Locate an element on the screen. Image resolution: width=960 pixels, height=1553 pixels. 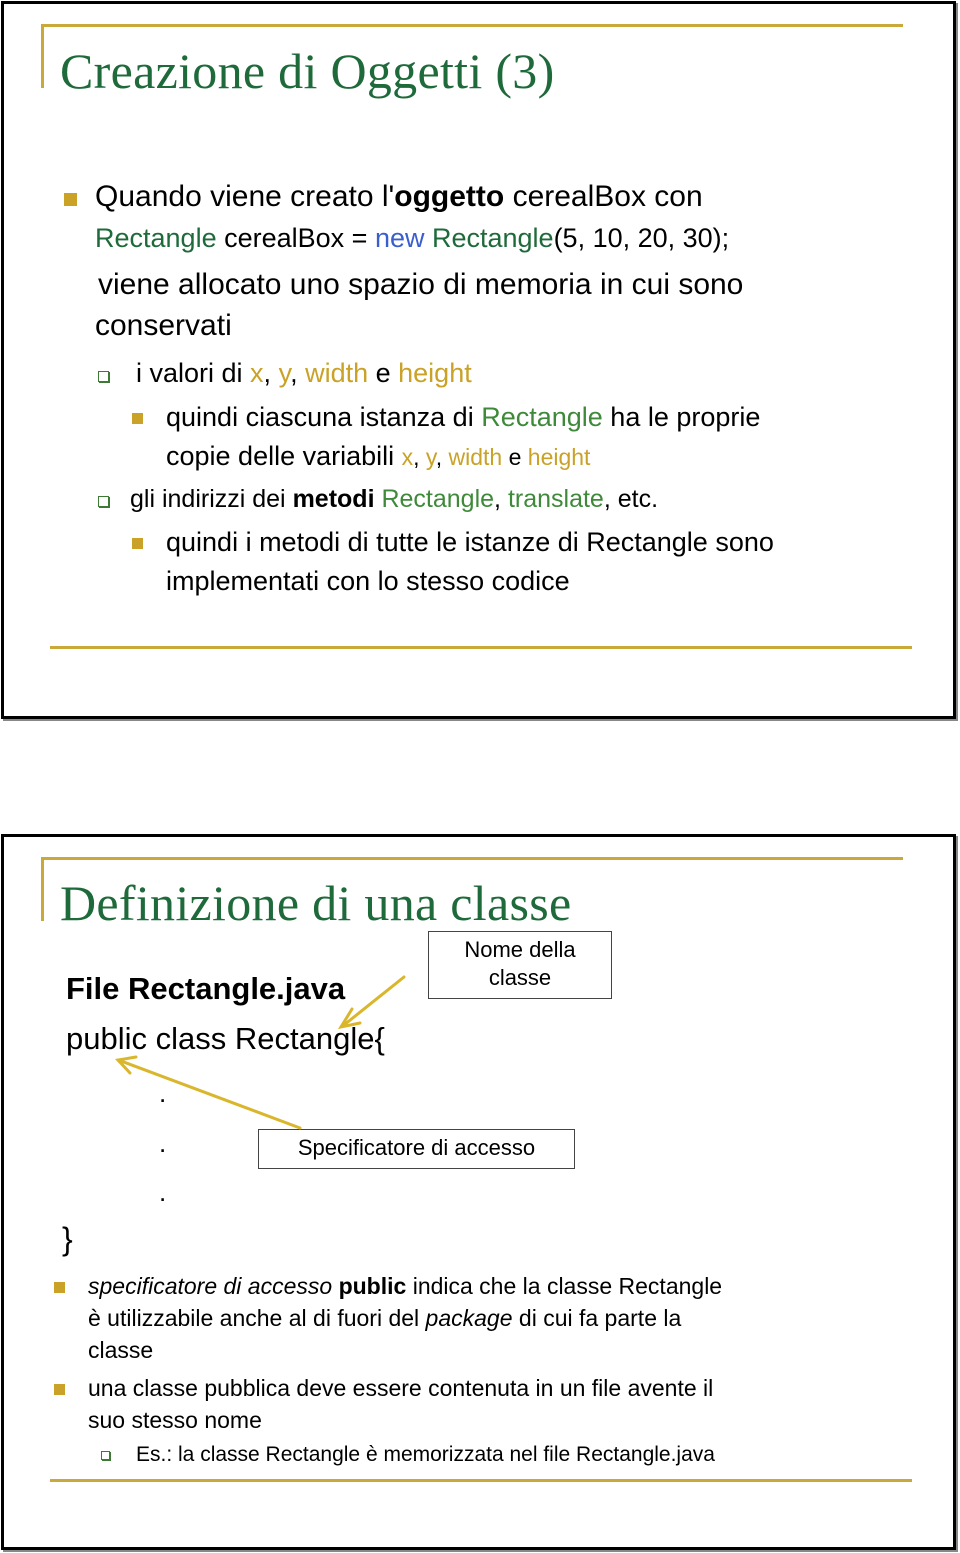
italic-term: package is located at coordinates (469, 1318).